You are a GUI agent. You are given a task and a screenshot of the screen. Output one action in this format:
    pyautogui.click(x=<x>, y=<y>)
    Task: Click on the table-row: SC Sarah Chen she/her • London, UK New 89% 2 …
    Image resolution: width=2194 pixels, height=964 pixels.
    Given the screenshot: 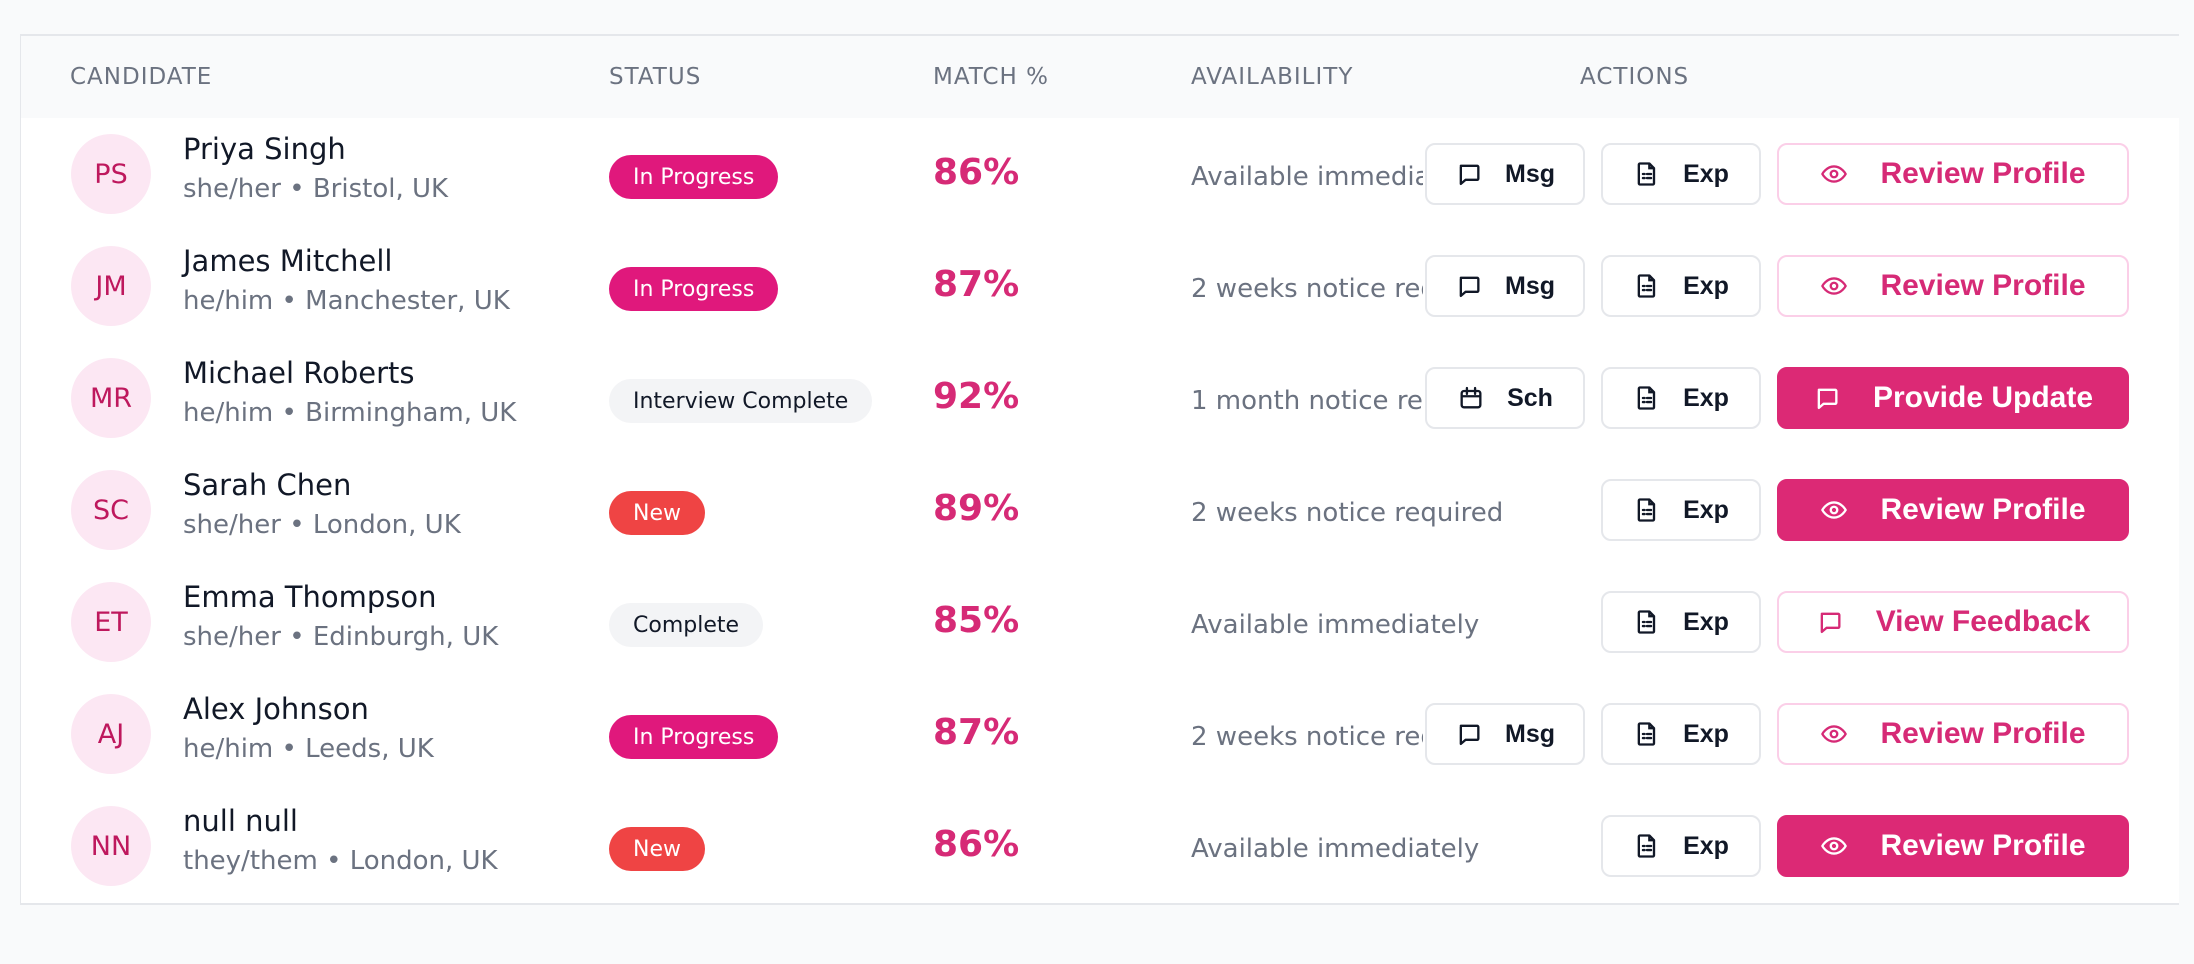 What is the action you would take?
    pyautogui.click(x=1100, y=510)
    